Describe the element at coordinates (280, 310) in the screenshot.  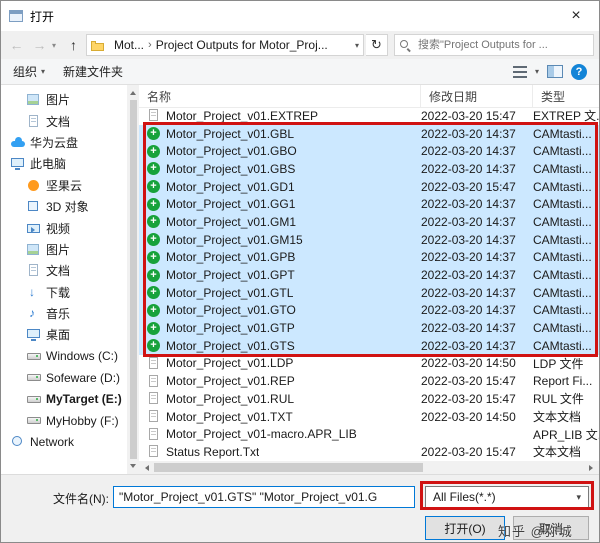
I see `file-name-cell: Motor_Project_v01.GTO` at that location.